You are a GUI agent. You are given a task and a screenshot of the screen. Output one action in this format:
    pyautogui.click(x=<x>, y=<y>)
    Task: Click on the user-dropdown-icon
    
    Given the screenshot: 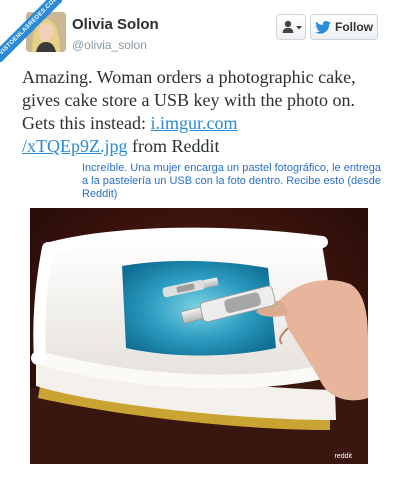 What is the action you would take?
    pyautogui.click(x=292, y=26)
    